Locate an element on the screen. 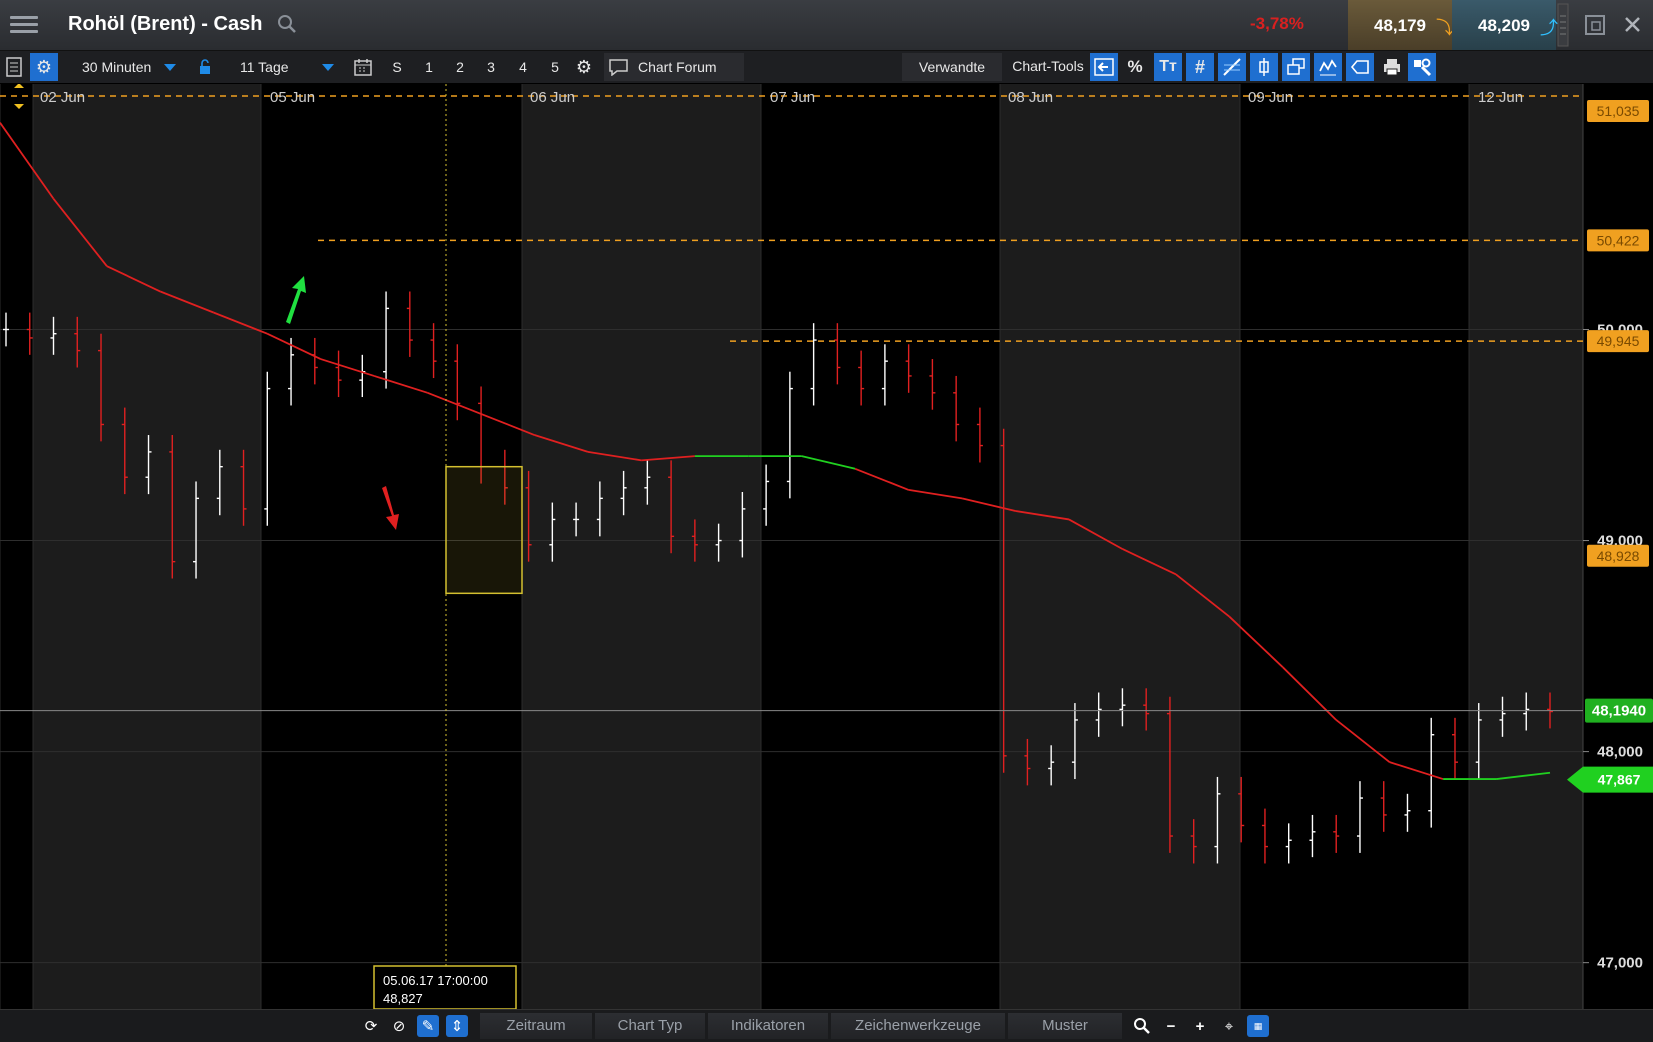 The image size is (1653, 1042). chart-settings-button: ⚙ is located at coordinates (584, 67).